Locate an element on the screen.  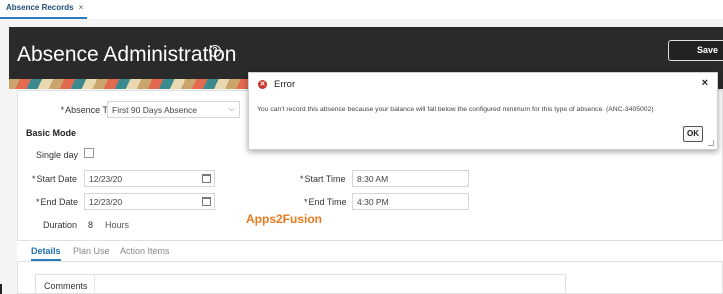
end-date-label: *End Date is located at coordinates (57, 202).